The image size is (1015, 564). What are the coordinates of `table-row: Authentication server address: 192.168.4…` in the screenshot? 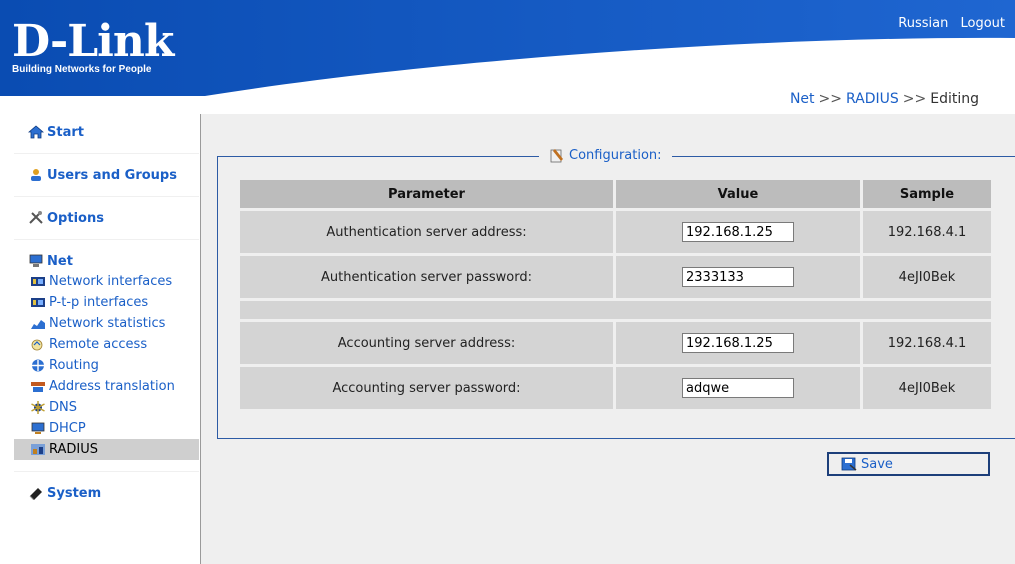 It's located at (615, 232).